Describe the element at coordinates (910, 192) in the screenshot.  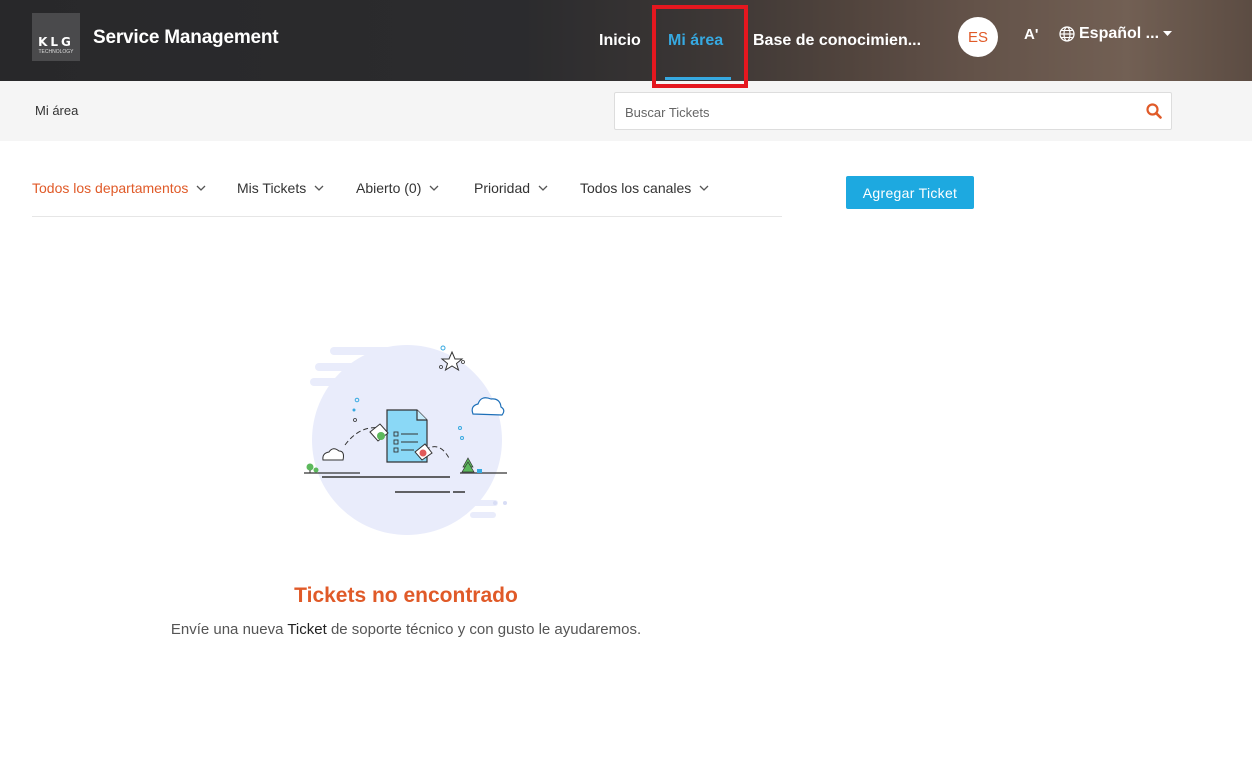
I see `add-ticket-button: Agregar Ticket` at that location.